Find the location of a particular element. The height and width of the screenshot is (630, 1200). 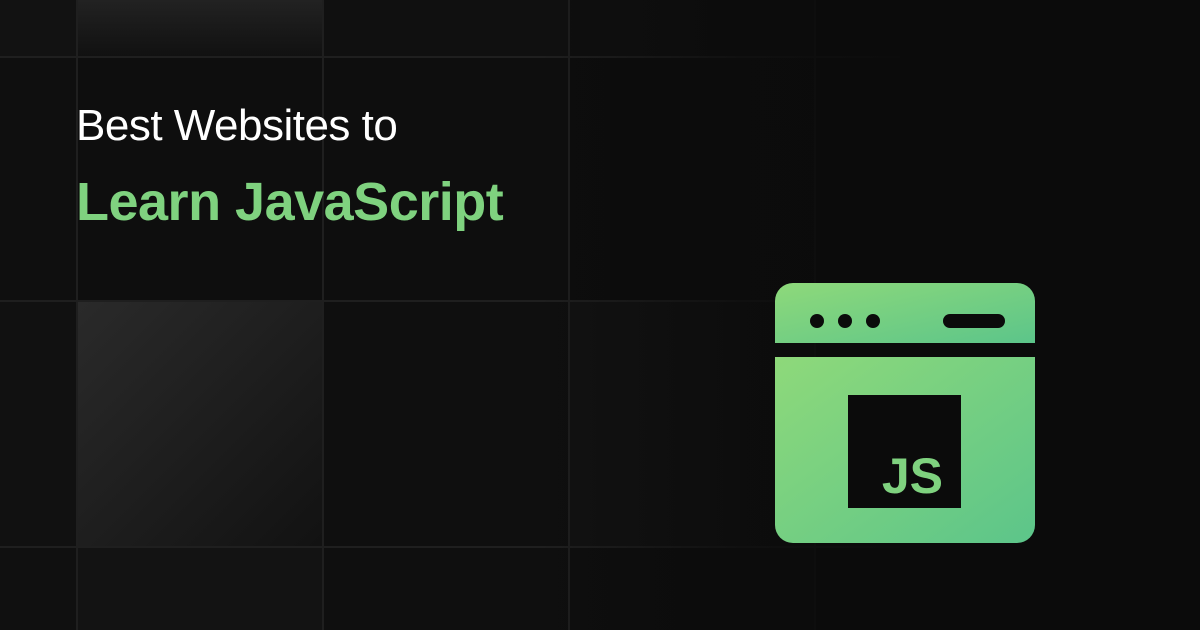

headline-line-1: Best Websites to is located at coordinates (237, 125).